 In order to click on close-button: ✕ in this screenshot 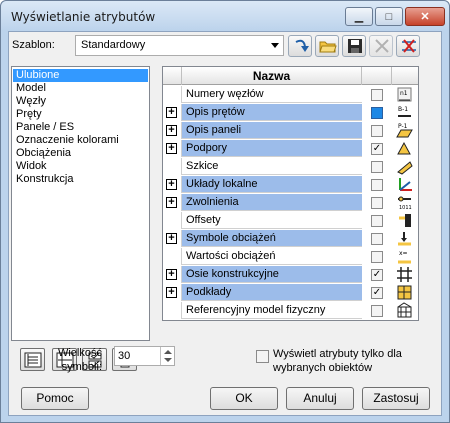, I will do `click(425, 16)`.